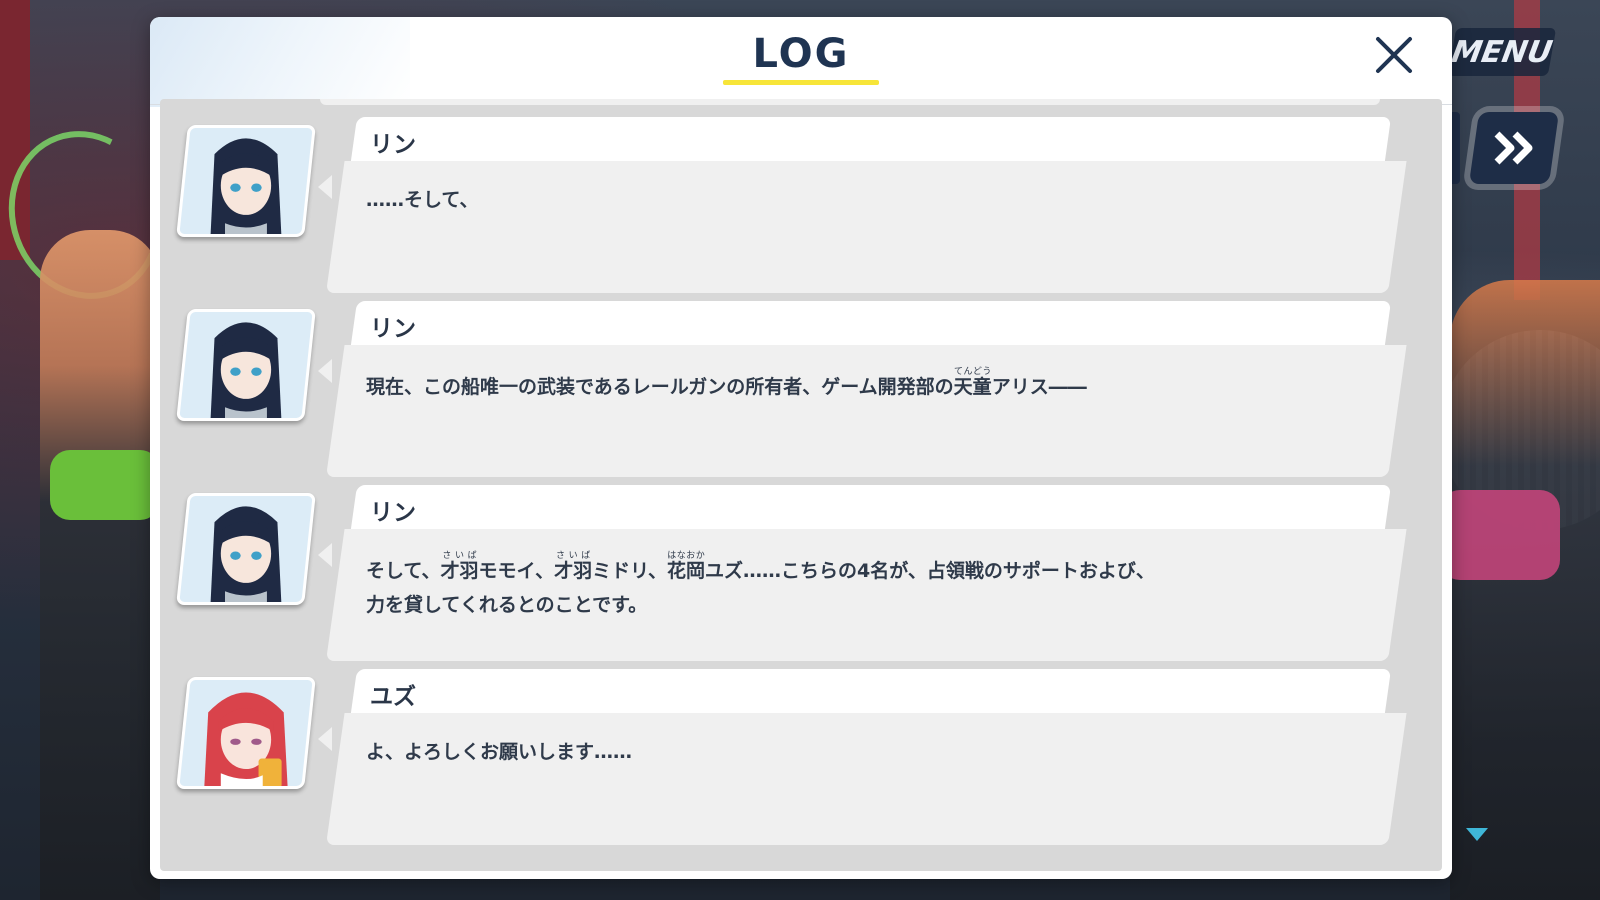 The image size is (1600, 900). What do you see at coordinates (686, 571) in the screenshot?
I see `ruby-base: 花岡` at bounding box center [686, 571].